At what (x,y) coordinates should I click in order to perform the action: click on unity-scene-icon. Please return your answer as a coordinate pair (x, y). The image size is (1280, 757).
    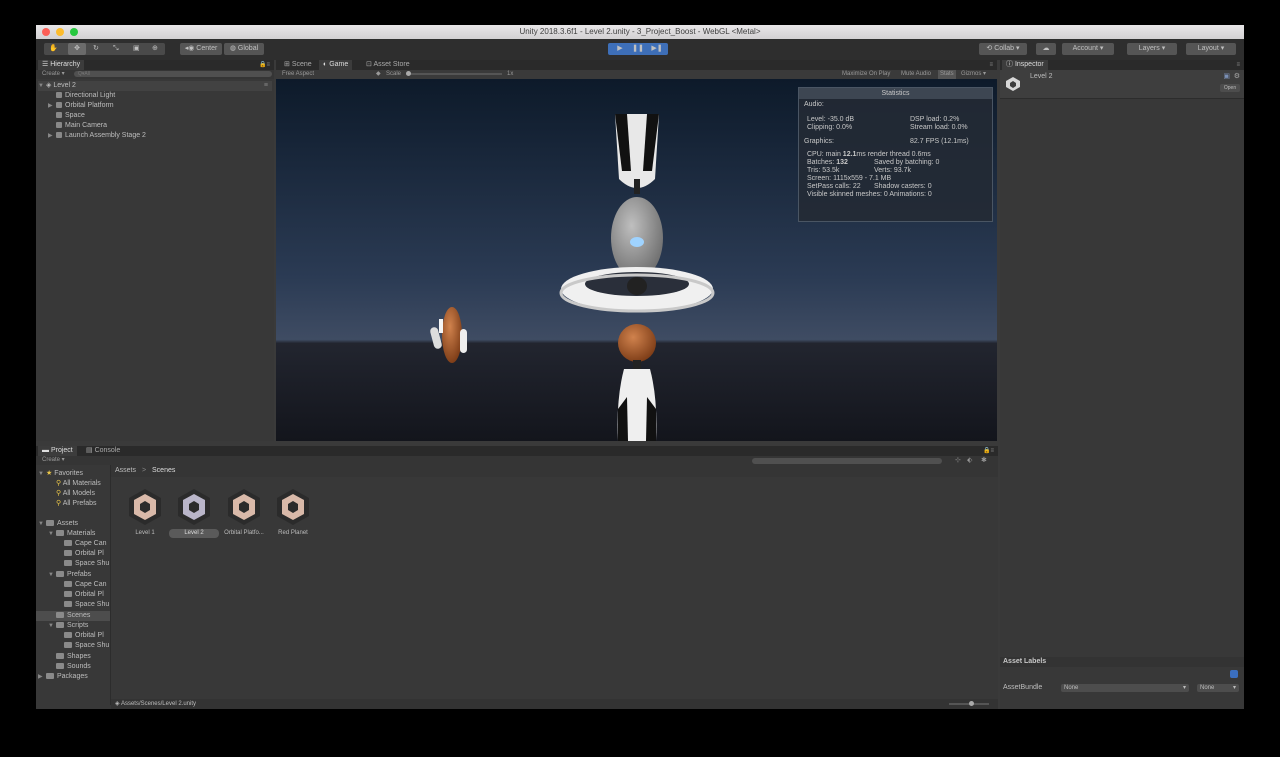
    Looking at the image, I should click on (293, 507).